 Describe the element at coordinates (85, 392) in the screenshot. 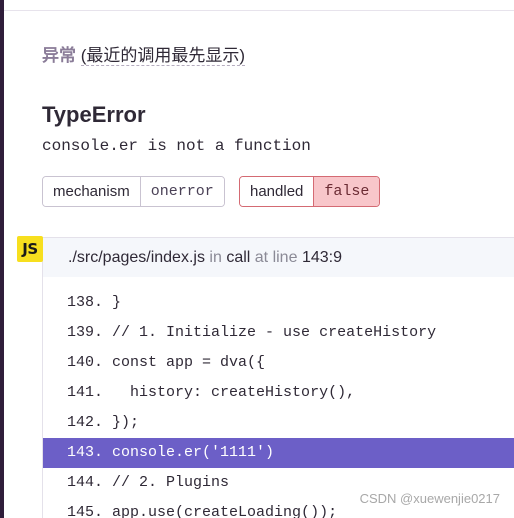

I see `line-number: 141.` at that location.